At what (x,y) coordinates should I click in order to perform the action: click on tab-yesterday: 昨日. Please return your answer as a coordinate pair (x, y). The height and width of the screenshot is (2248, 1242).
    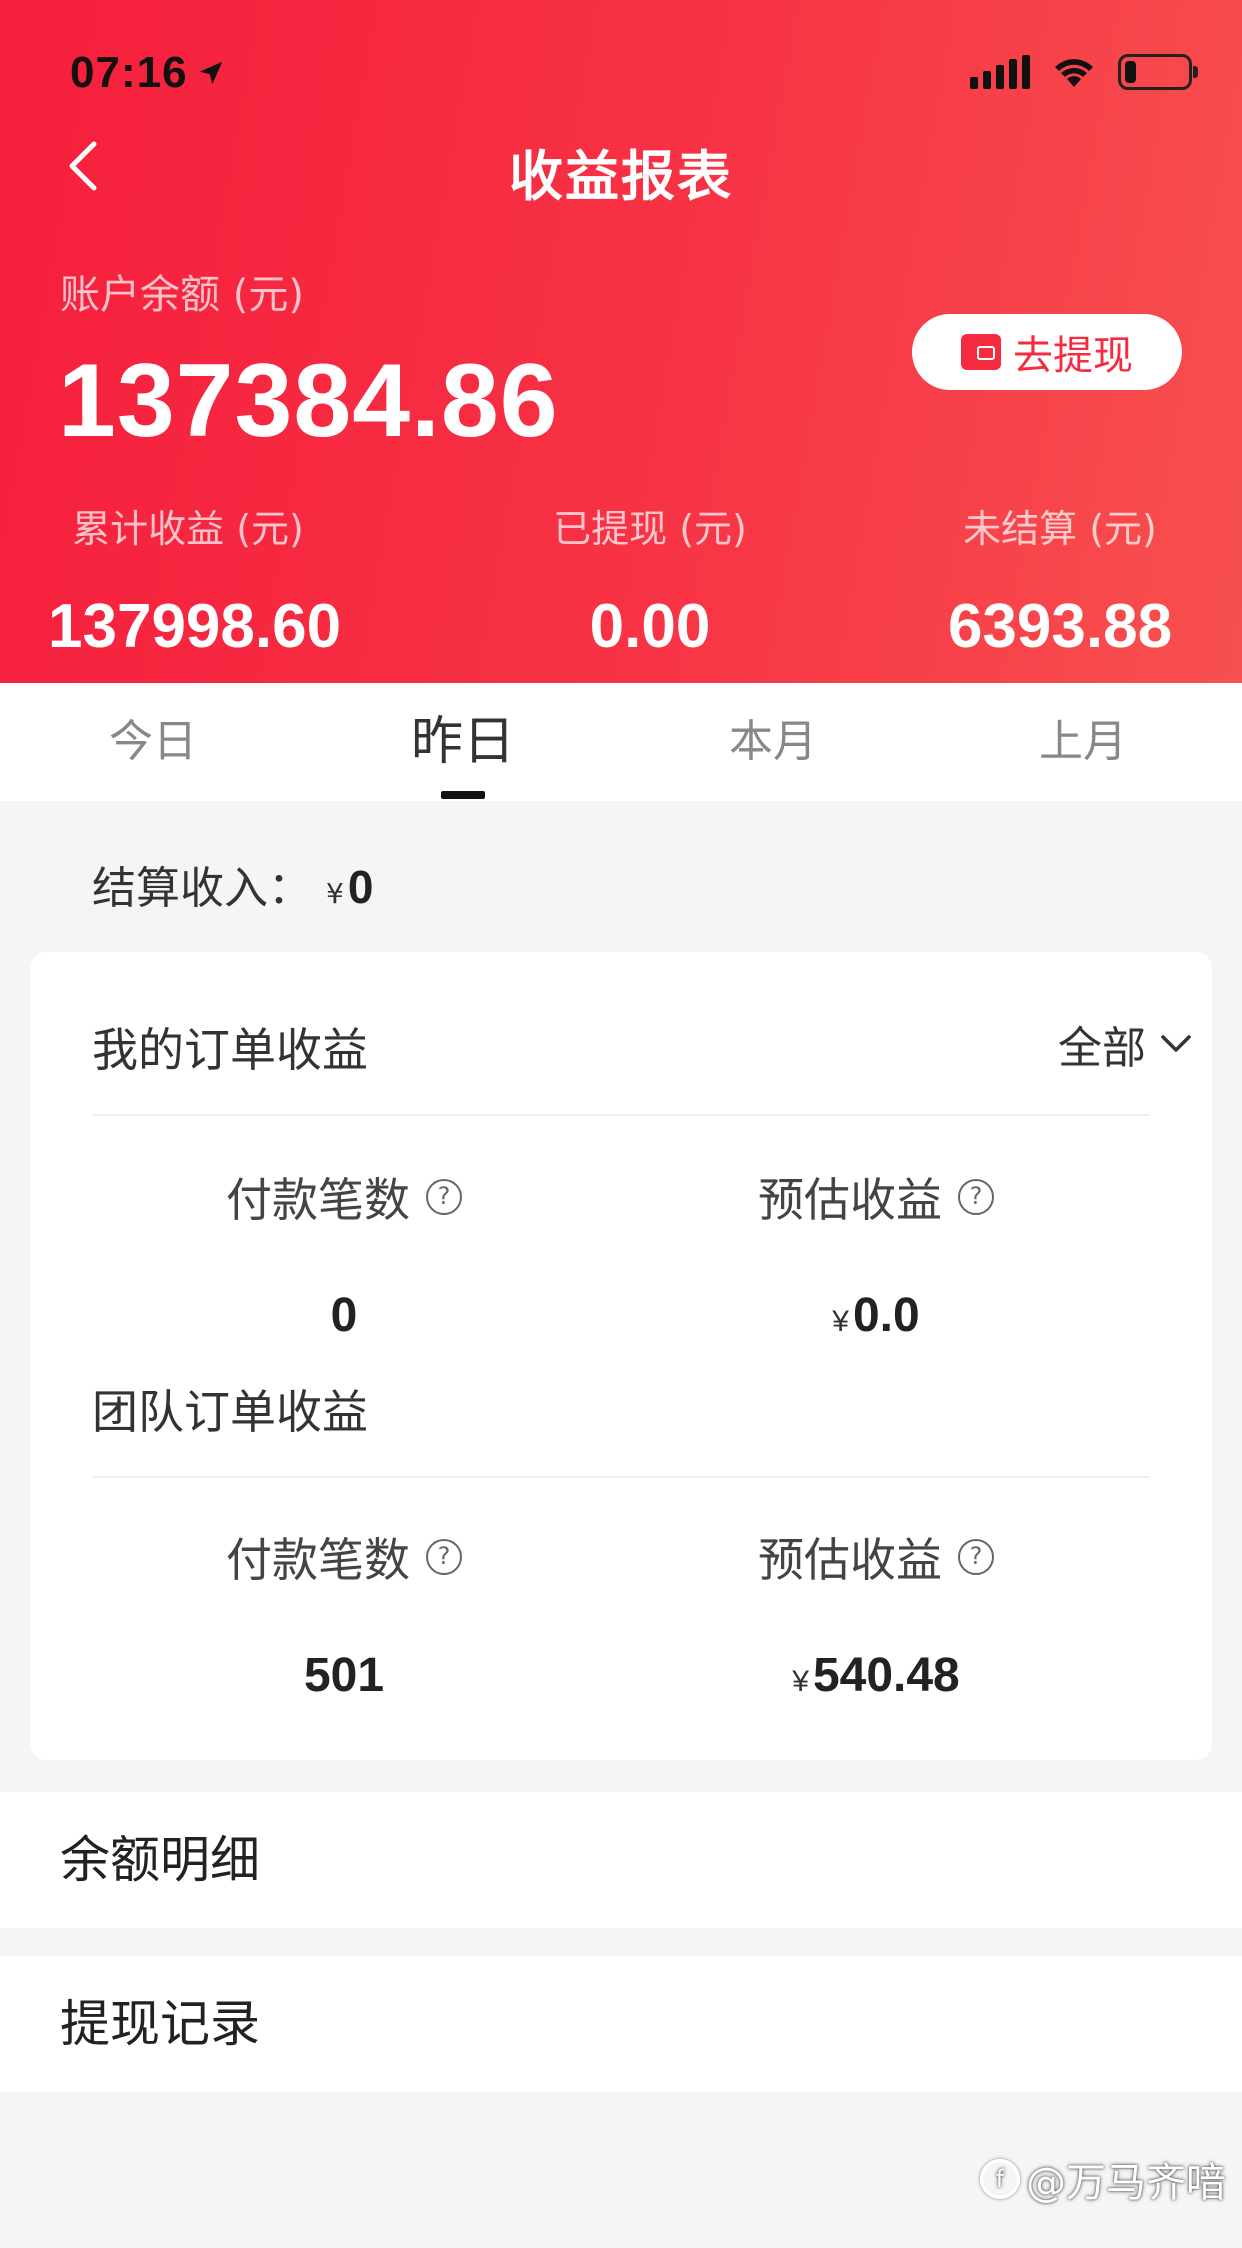
    Looking at the image, I should click on (463, 742).